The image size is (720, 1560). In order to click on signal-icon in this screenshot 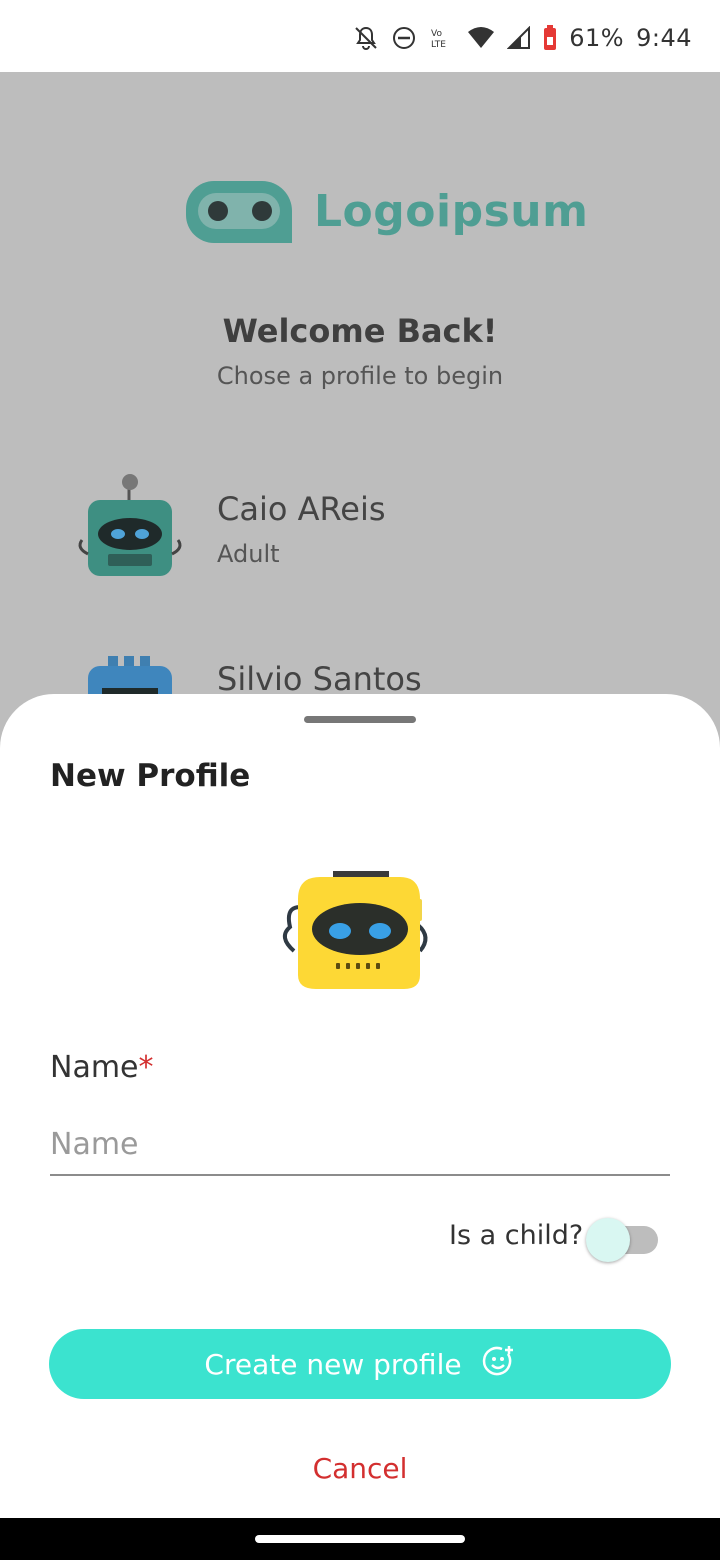, I will do `click(519, 38)`.